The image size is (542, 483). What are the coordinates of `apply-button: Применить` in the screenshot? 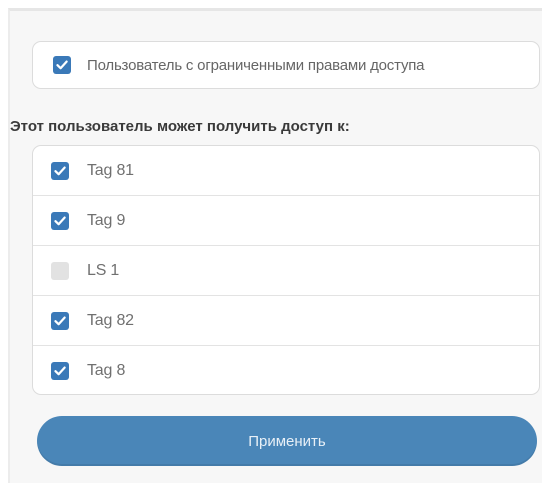 It's located at (287, 441).